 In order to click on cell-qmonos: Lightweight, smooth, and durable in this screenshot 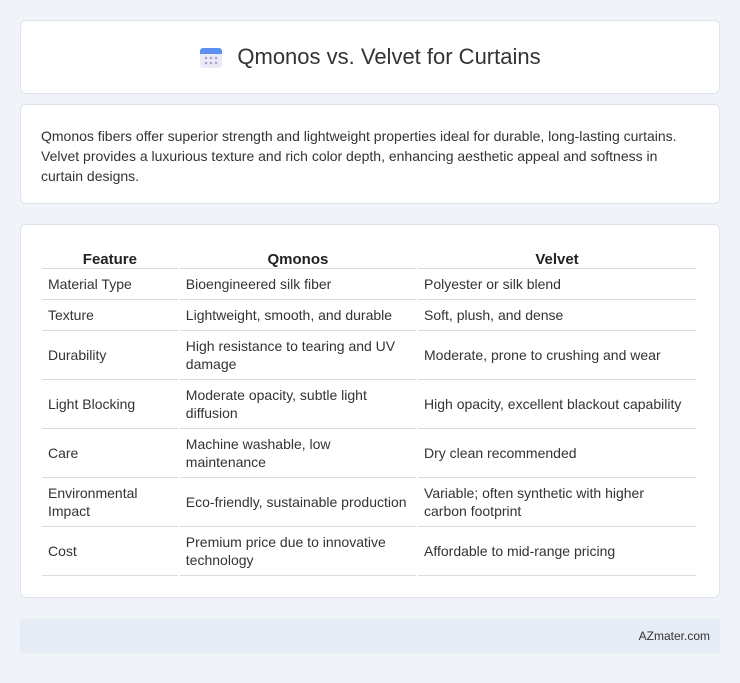, I will do `click(298, 315)`.